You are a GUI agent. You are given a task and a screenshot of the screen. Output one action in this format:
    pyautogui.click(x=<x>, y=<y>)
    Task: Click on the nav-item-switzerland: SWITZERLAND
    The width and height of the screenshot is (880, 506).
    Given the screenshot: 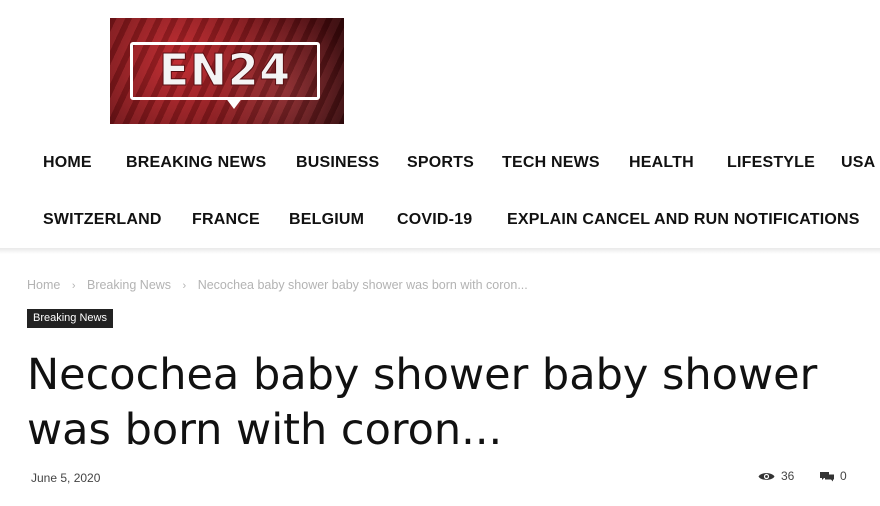 What is the action you would take?
    pyautogui.click(x=102, y=220)
    